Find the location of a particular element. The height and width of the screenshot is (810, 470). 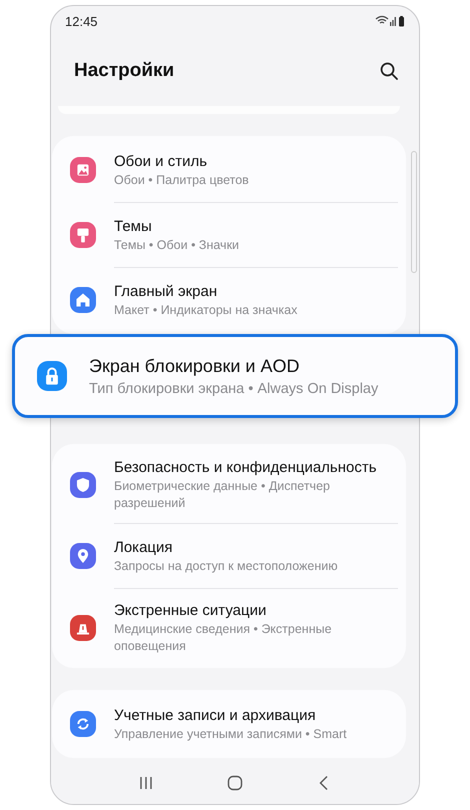

setting-summary: Темы • Обои • Значки is located at coordinates (177, 245).